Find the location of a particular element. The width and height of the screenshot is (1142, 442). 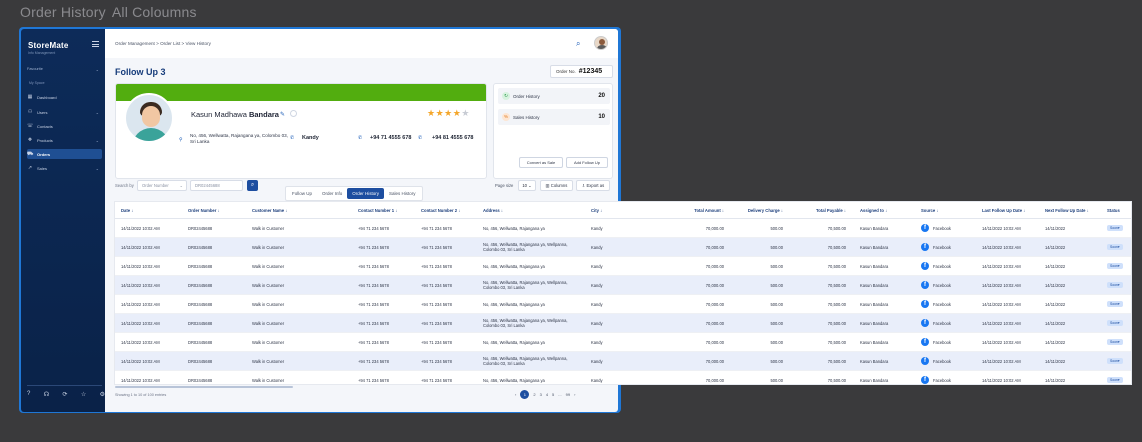

sales-history-summary: % Sales History 10 is located at coordinates (554, 117).